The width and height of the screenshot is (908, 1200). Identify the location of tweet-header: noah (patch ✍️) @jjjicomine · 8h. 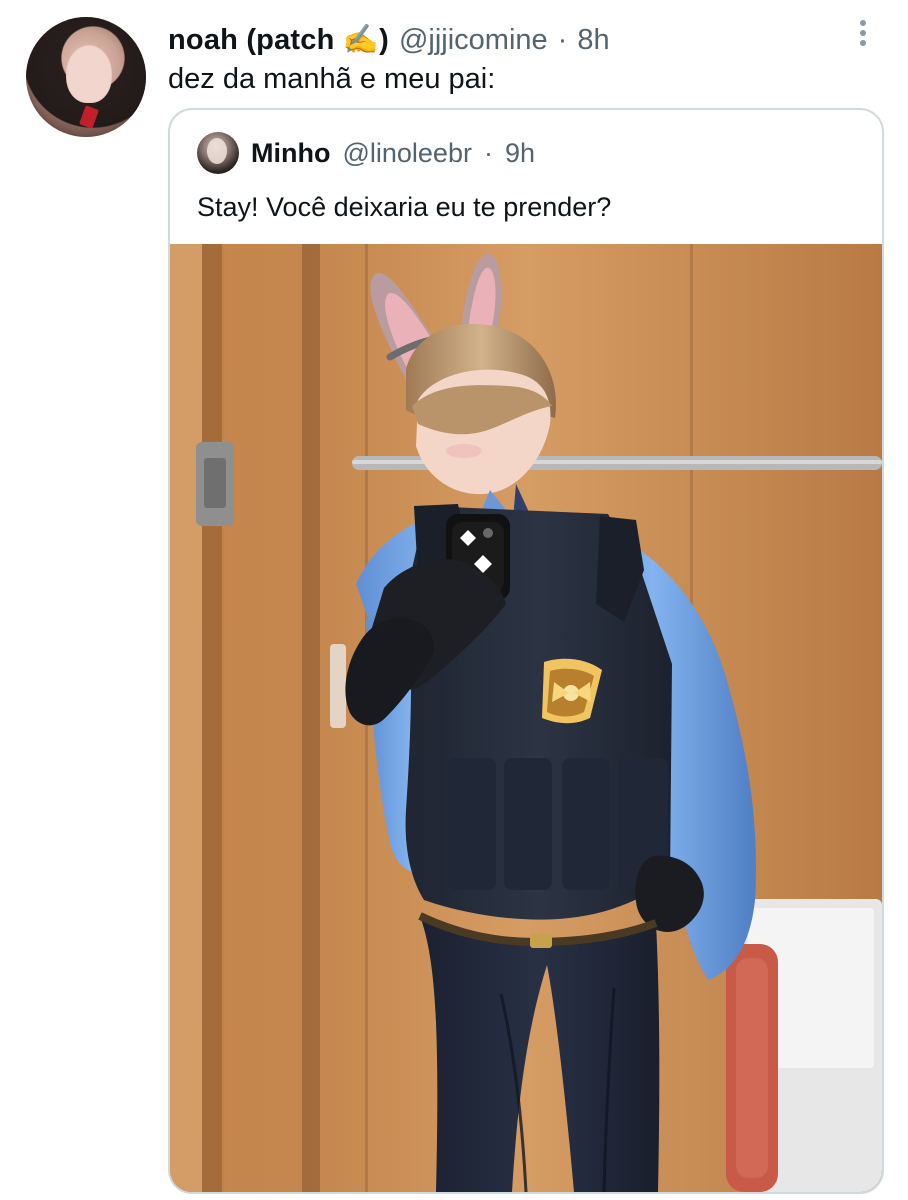
(389, 40).